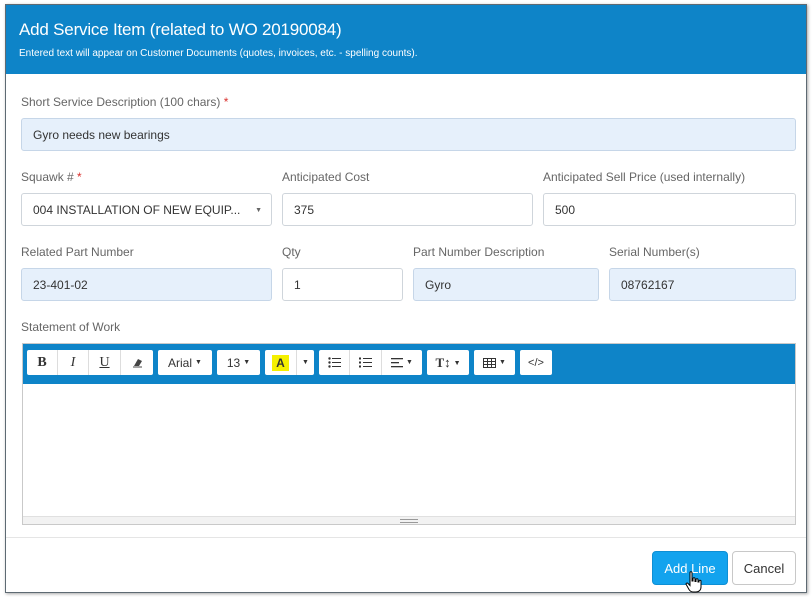 The height and width of the screenshot is (597, 812). What do you see at coordinates (408, 134) in the screenshot?
I see `short-description-input: Gyro needs new bearings` at bounding box center [408, 134].